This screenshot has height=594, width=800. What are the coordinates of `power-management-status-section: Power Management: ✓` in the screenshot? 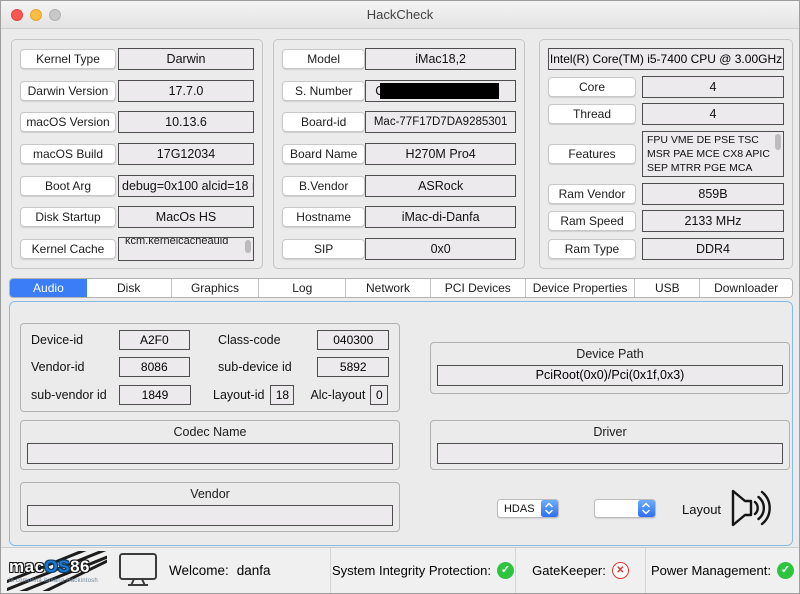 It's located at (722, 570).